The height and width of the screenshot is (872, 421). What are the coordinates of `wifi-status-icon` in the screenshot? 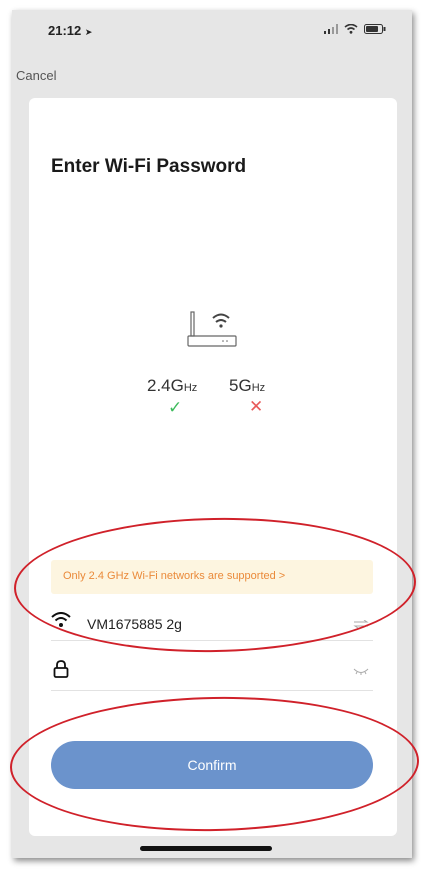 It's located at (351, 29).